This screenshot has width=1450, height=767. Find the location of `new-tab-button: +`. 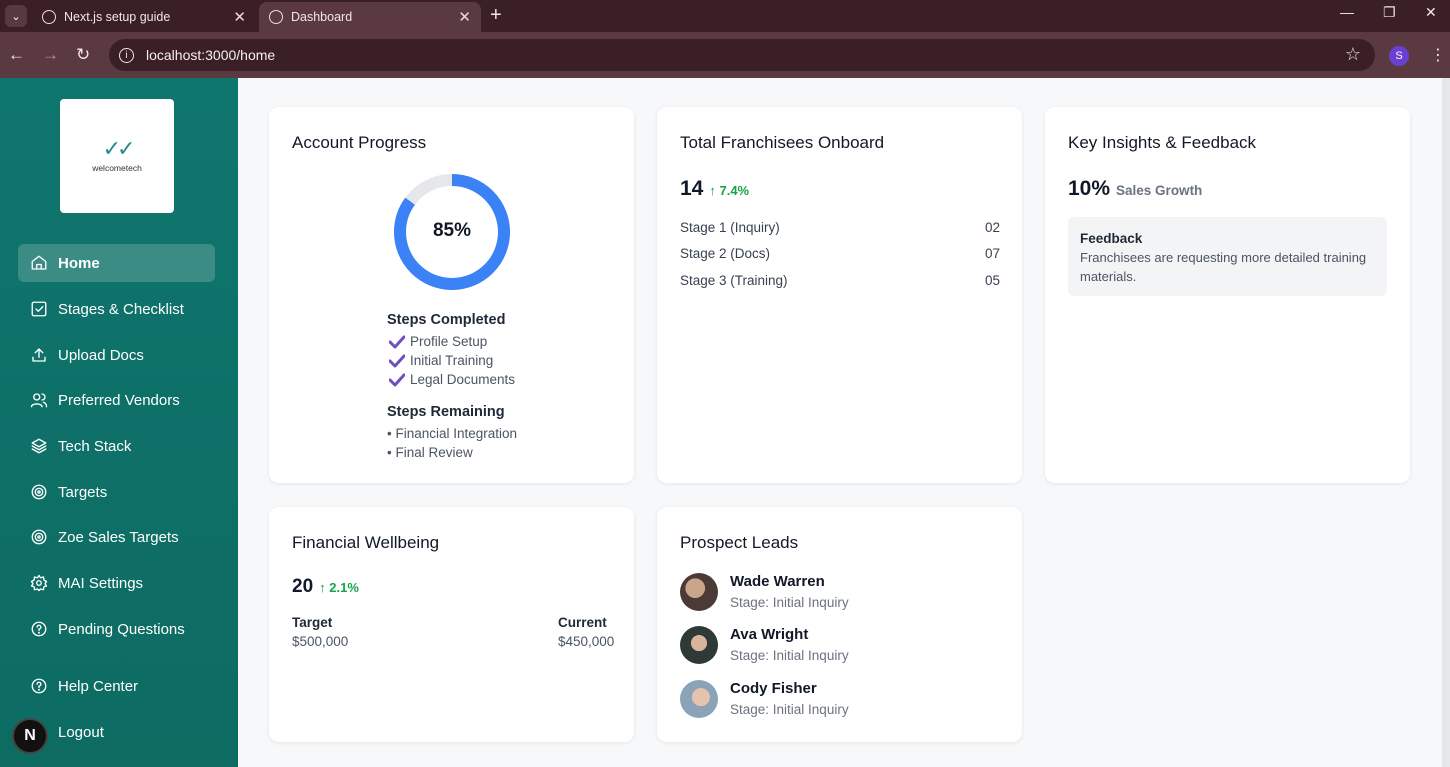

new-tab-button: + is located at coordinates (496, 15).